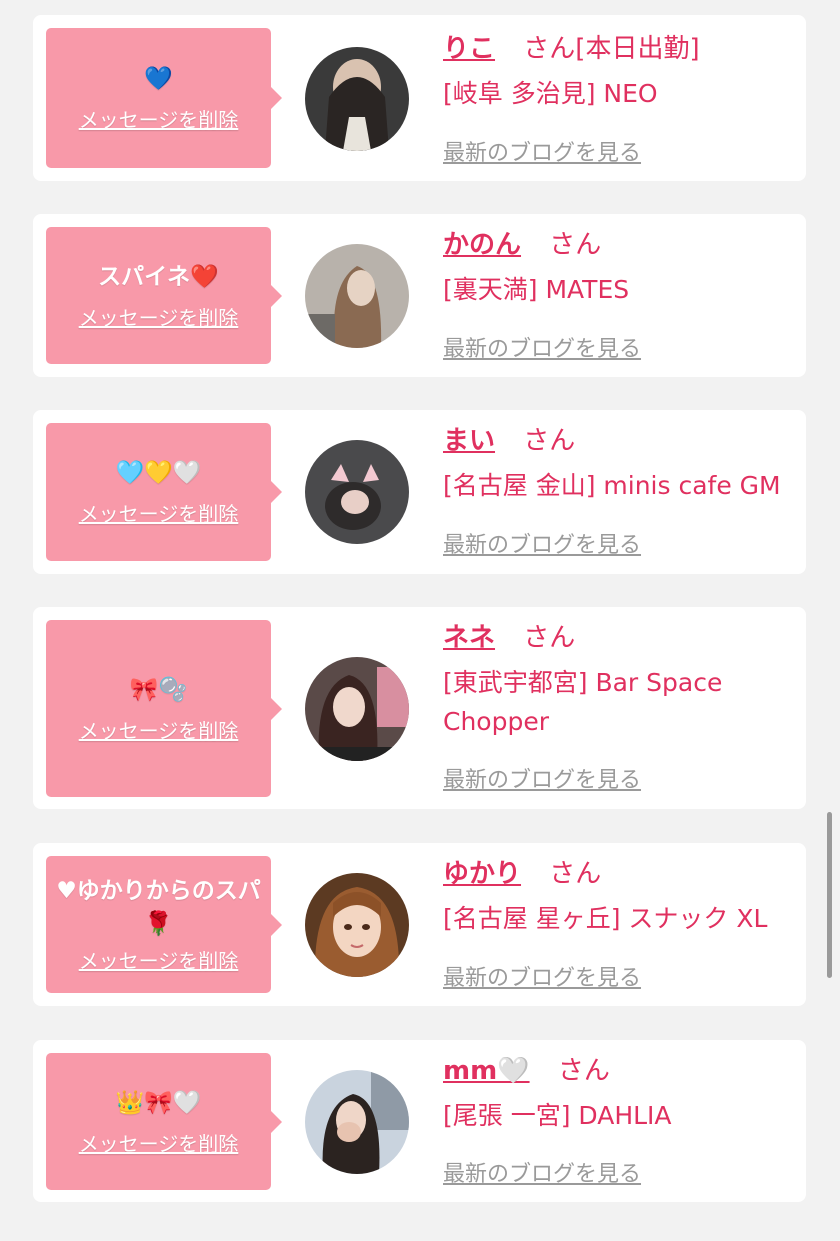 The width and height of the screenshot is (840, 1241). I want to click on message-text: スパイネ❤️, so click(158, 276).